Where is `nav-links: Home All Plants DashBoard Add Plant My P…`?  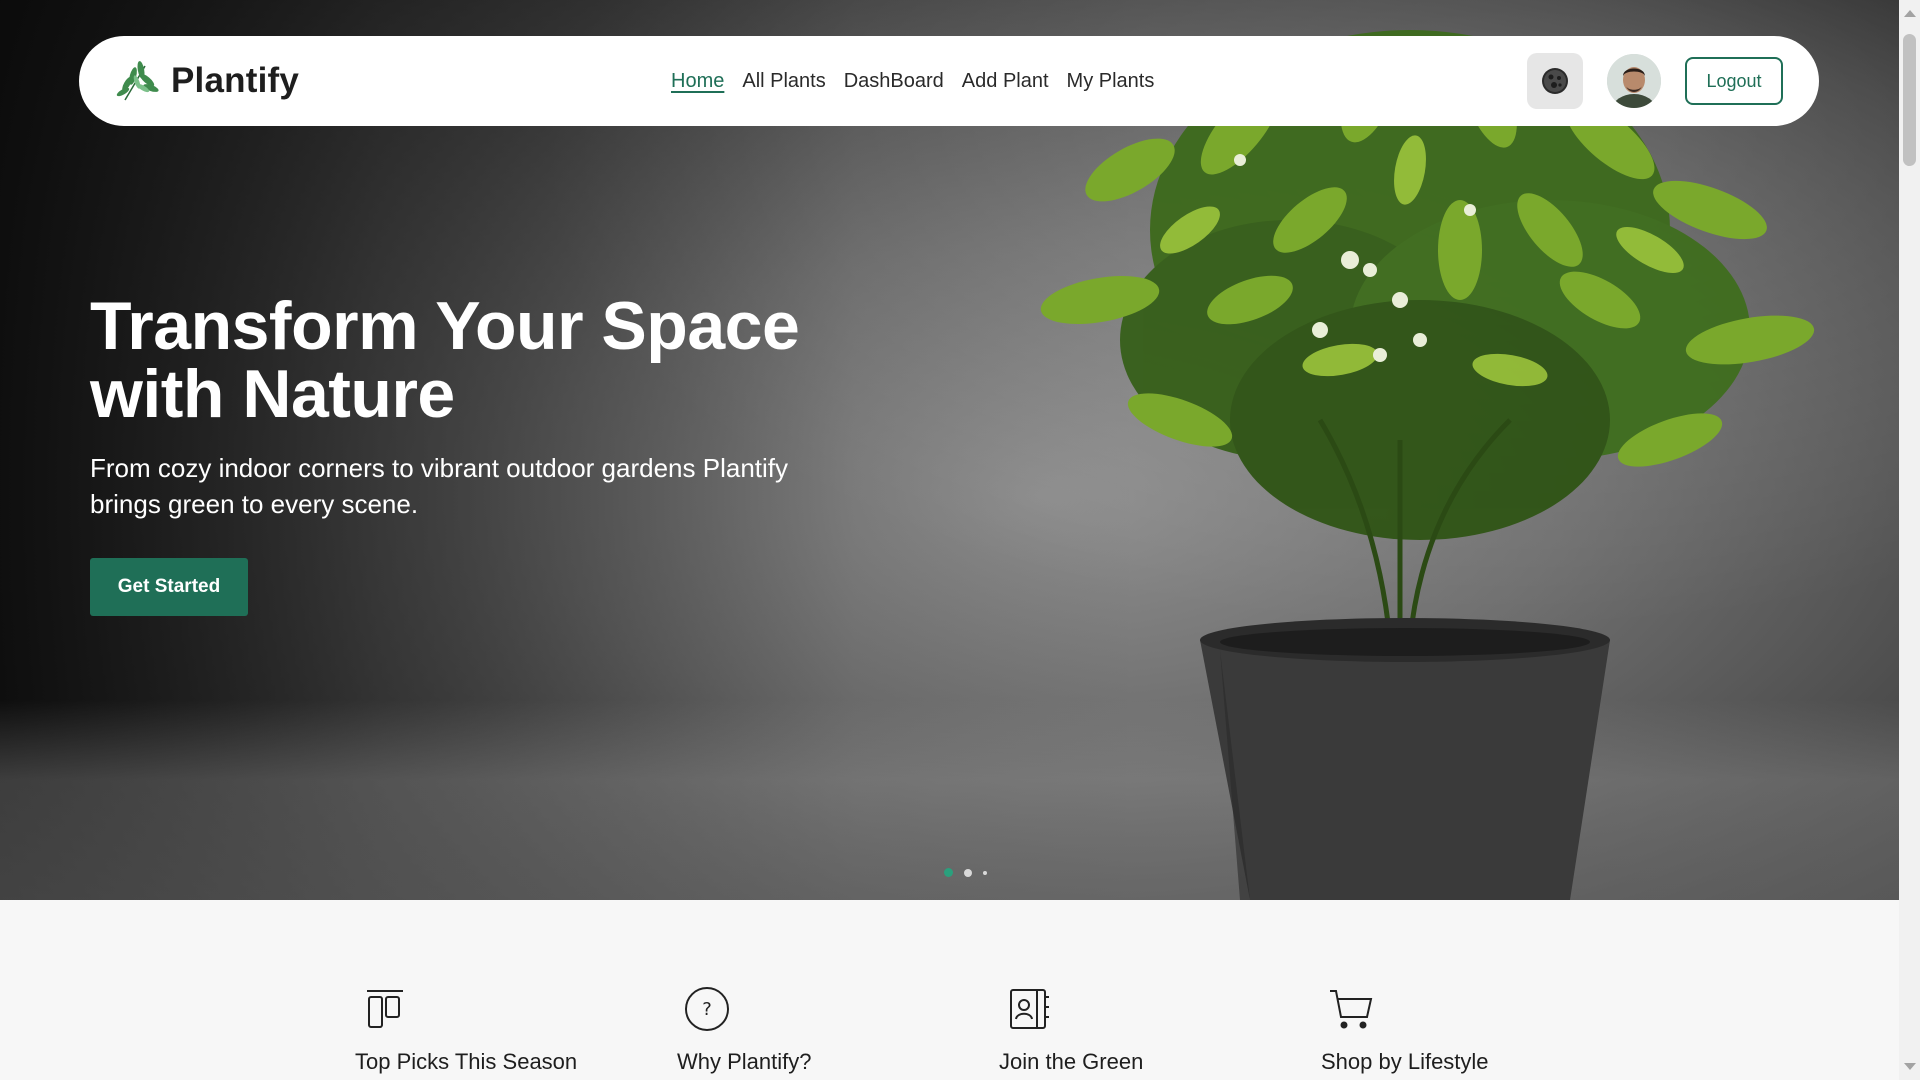
nav-links: Home All Plants DashBoard Add Plant My P… is located at coordinates (912, 81).